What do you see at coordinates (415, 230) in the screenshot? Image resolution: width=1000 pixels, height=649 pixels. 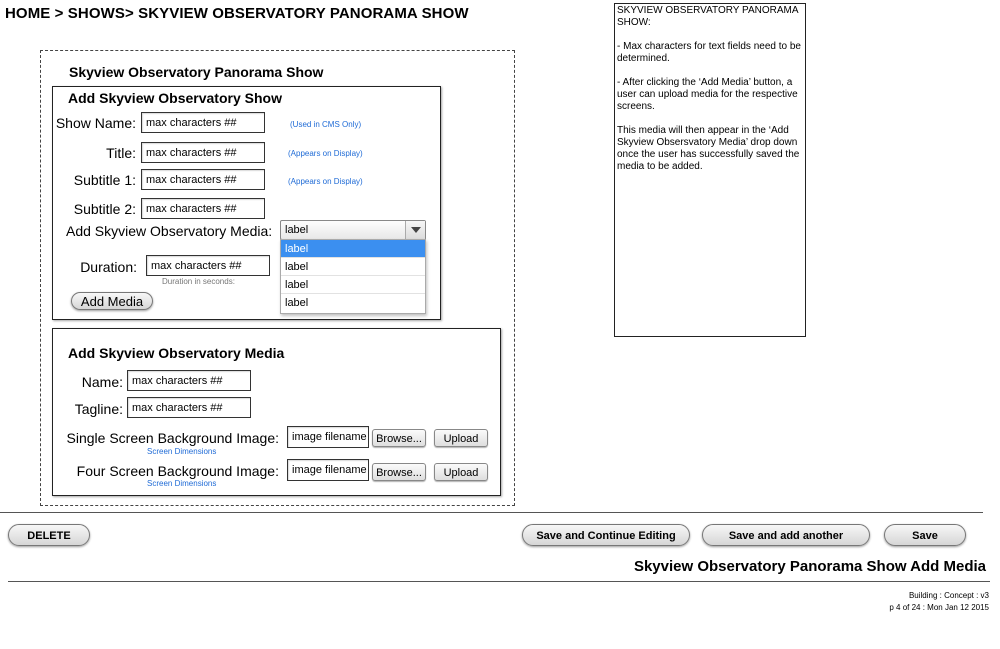 I see `chevron-down-icon` at bounding box center [415, 230].